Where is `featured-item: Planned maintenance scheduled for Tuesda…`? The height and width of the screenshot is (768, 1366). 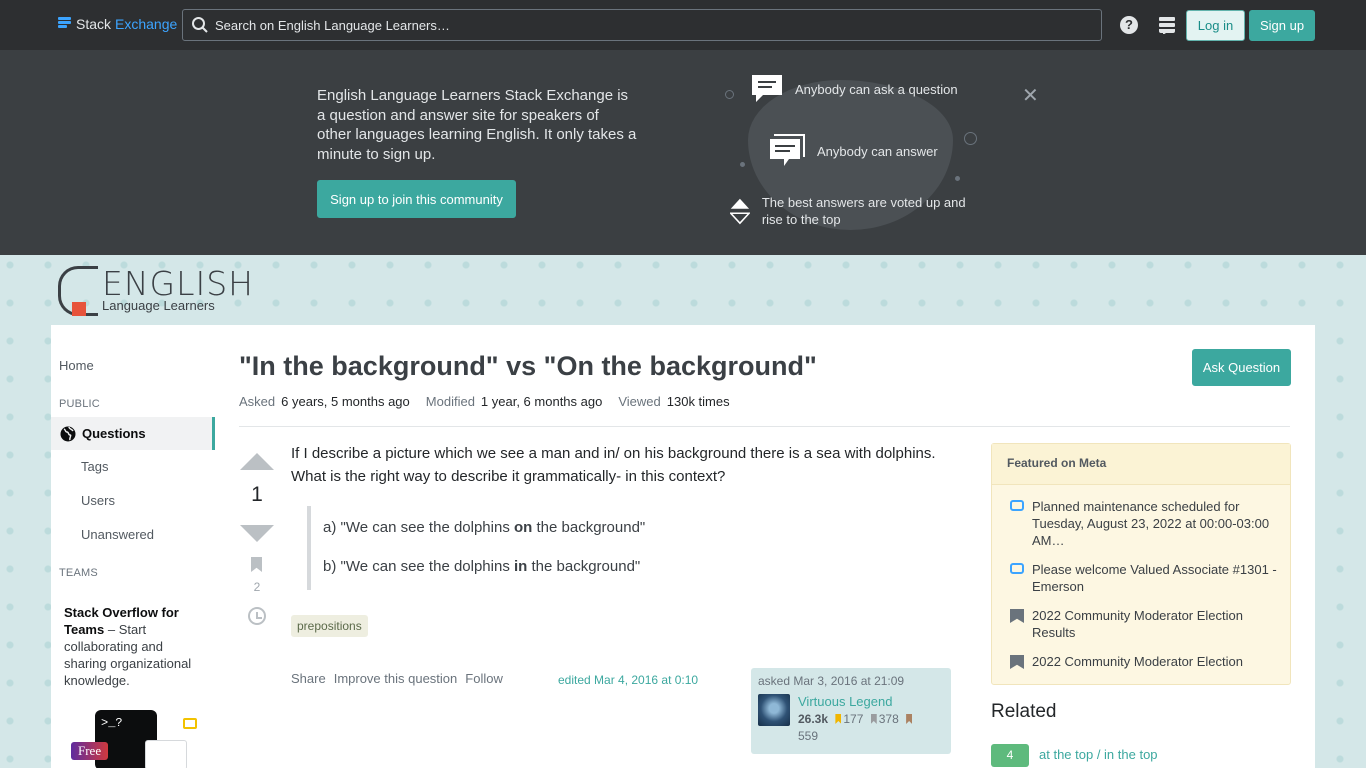
featured-item: Planned maintenance scheduled for Tuesda… is located at coordinates (1145, 523).